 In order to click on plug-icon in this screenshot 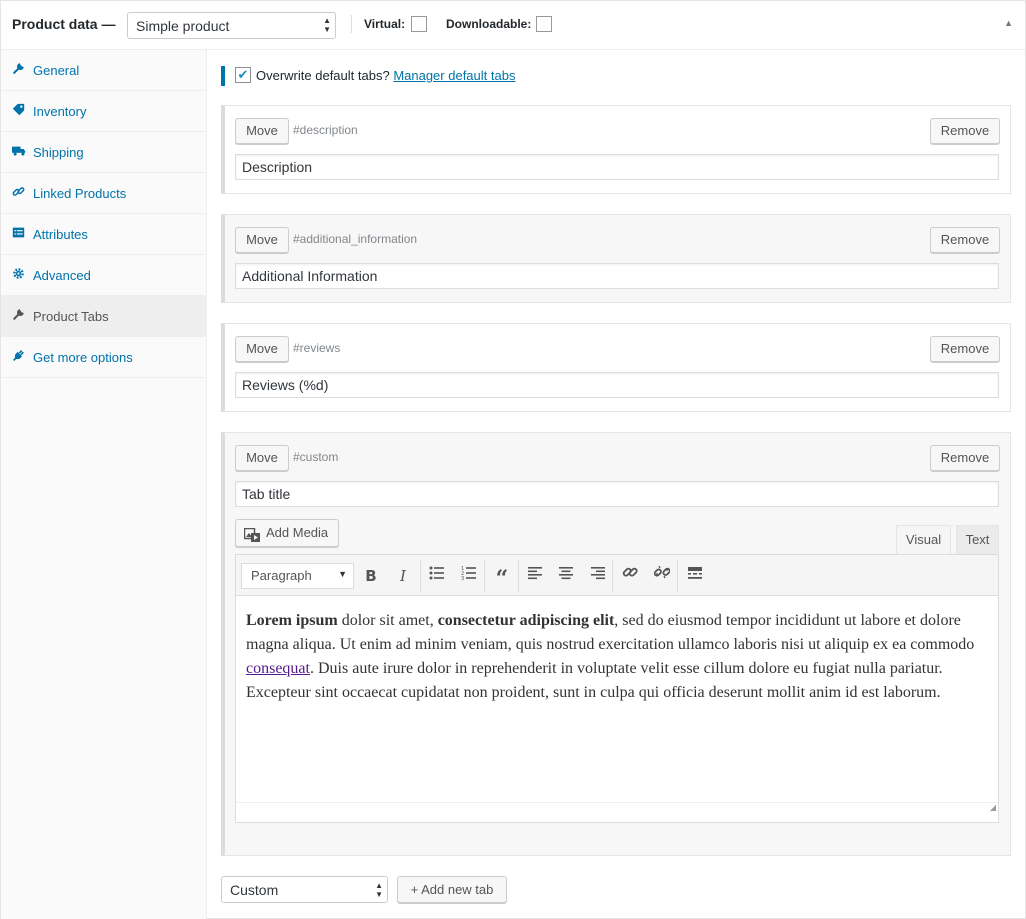, I will do `click(19, 356)`.